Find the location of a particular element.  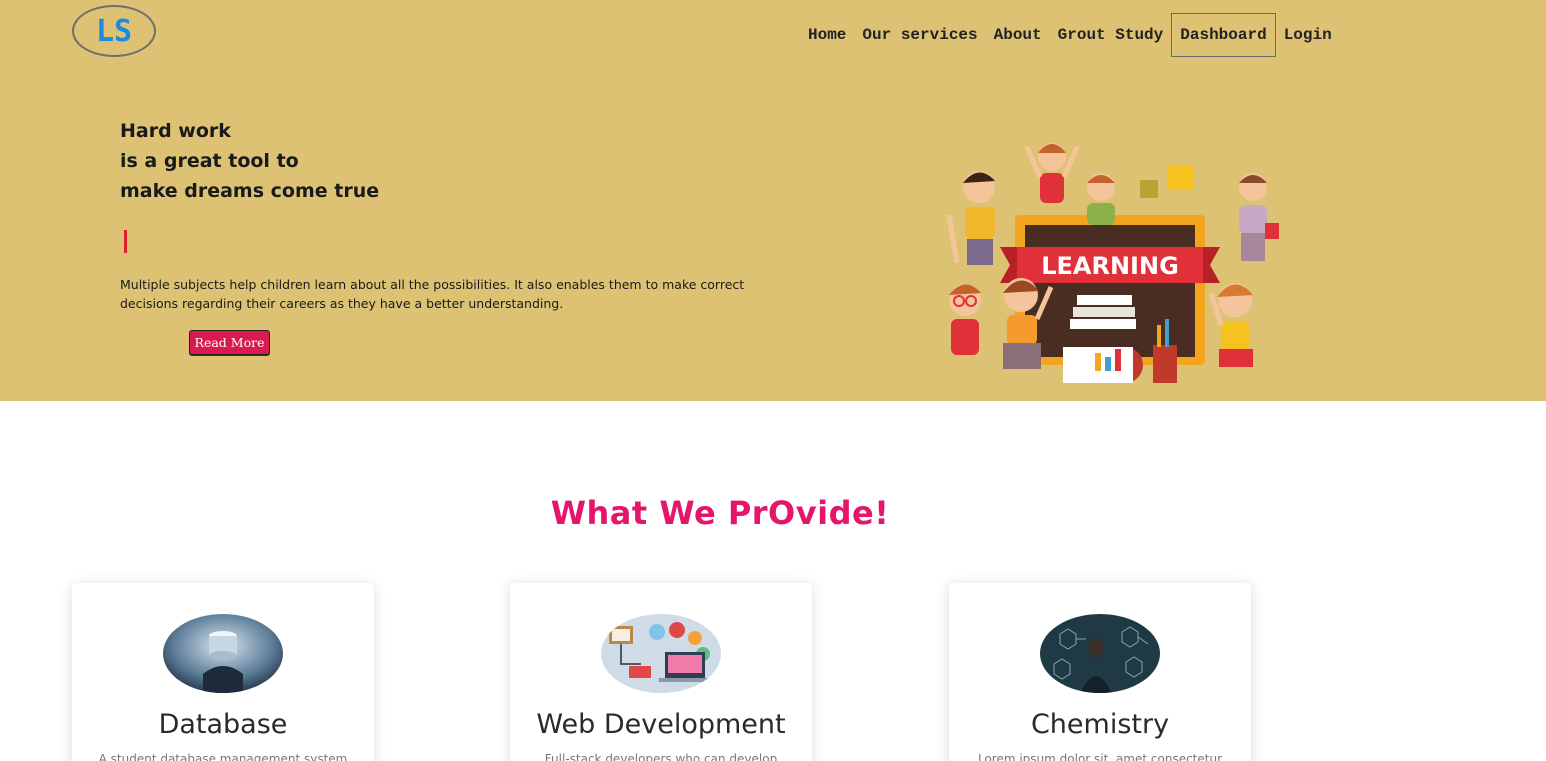

card-title: Web Development is located at coordinates (661, 724).